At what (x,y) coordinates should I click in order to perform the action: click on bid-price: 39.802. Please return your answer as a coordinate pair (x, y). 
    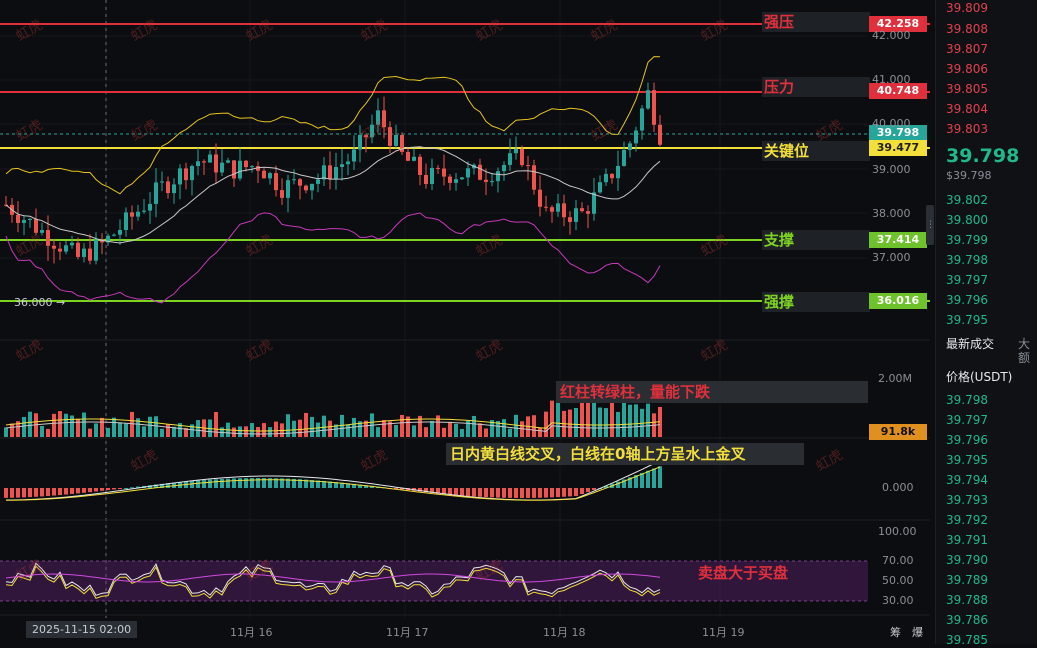
    Looking at the image, I should click on (967, 200).